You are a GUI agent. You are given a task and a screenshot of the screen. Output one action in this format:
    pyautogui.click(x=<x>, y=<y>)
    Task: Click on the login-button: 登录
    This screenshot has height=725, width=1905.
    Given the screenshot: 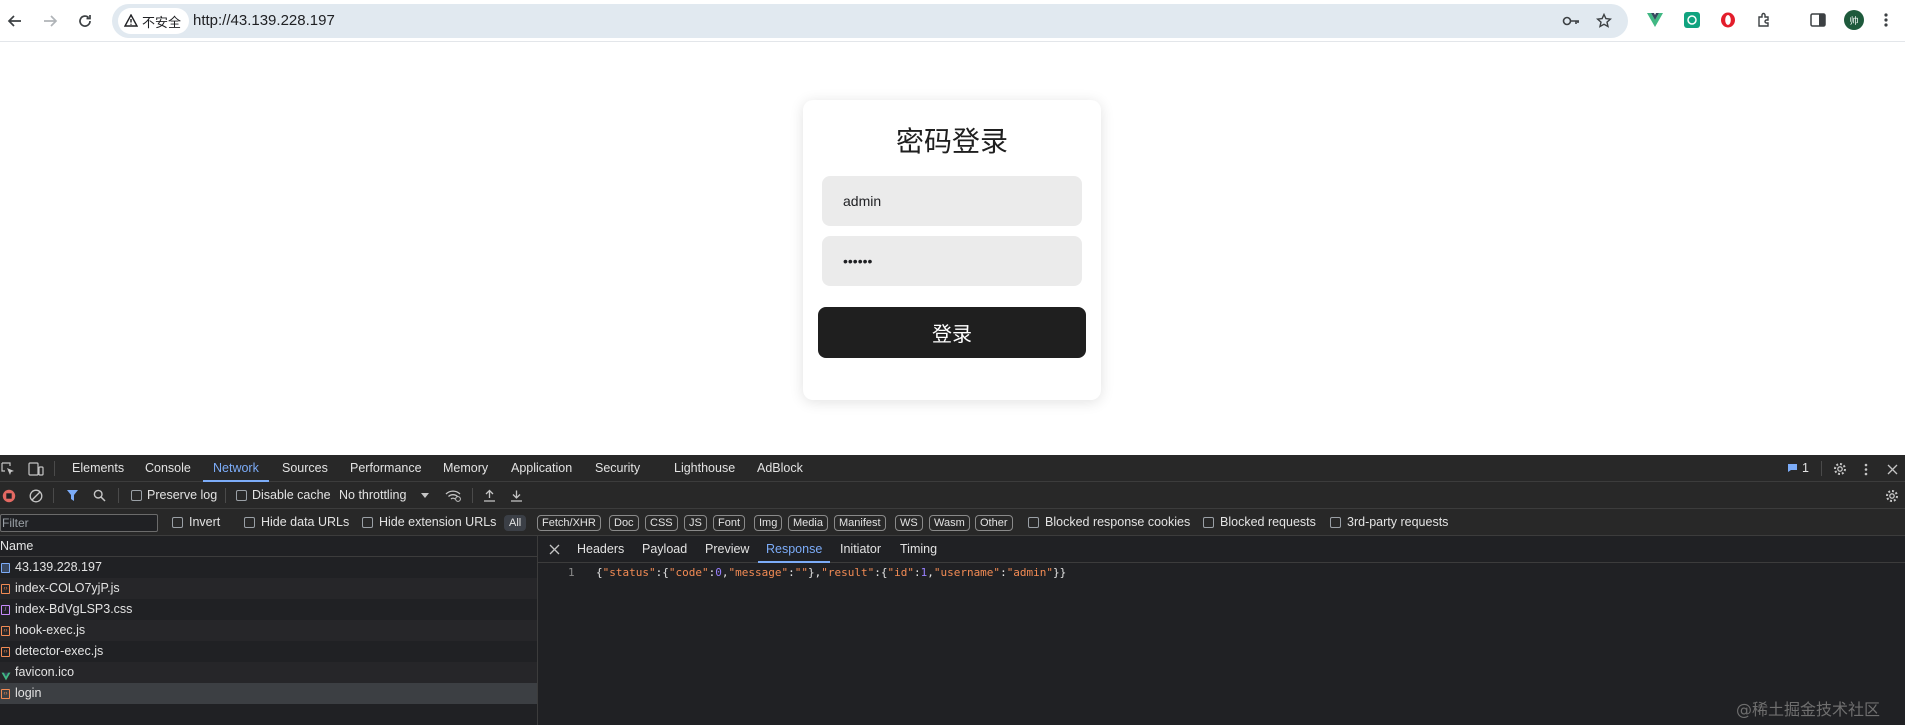 What is the action you would take?
    pyautogui.click(x=952, y=332)
    